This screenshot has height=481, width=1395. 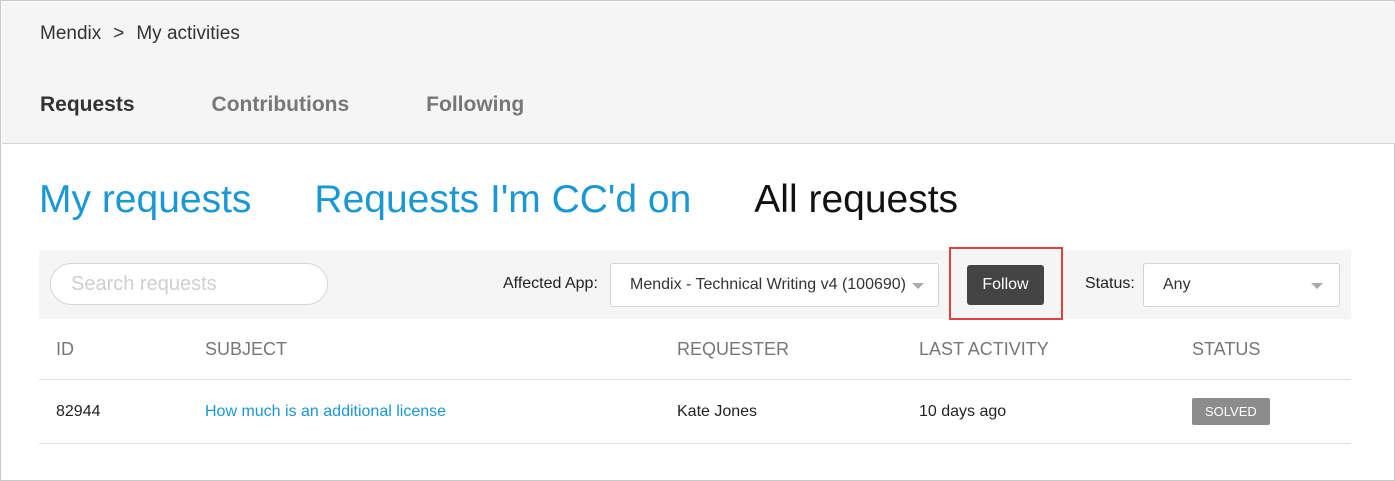 What do you see at coordinates (1231, 411) in the screenshot?
I see `status-badge: SOLVED` at bounding box center [1231, 411].